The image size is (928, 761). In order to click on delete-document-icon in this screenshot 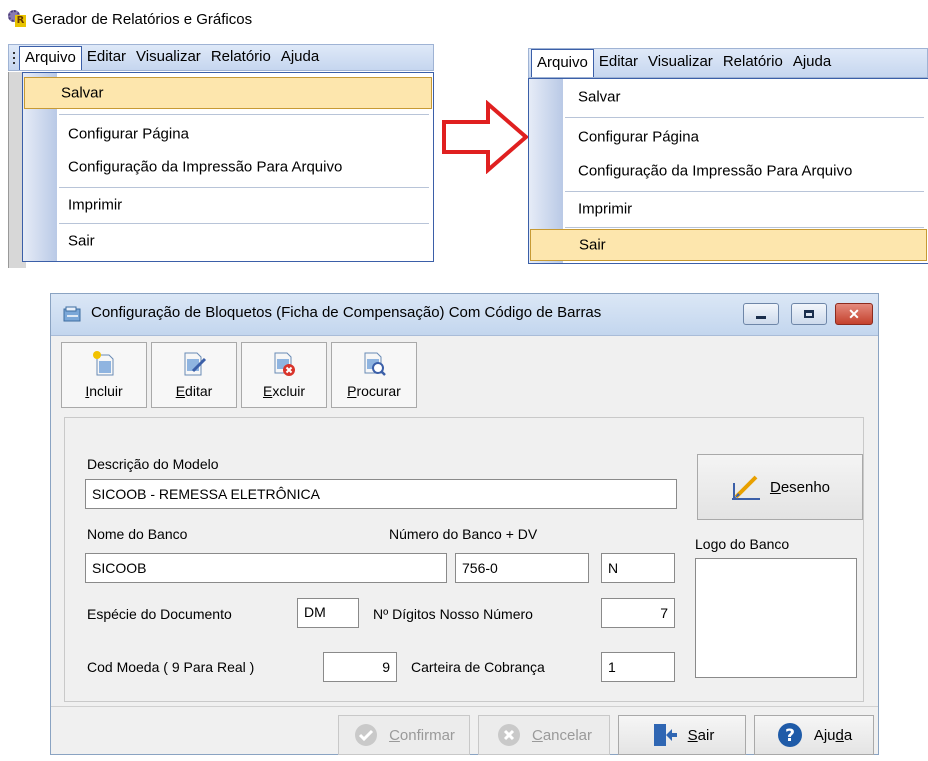, I will do `click(284, 364)`.